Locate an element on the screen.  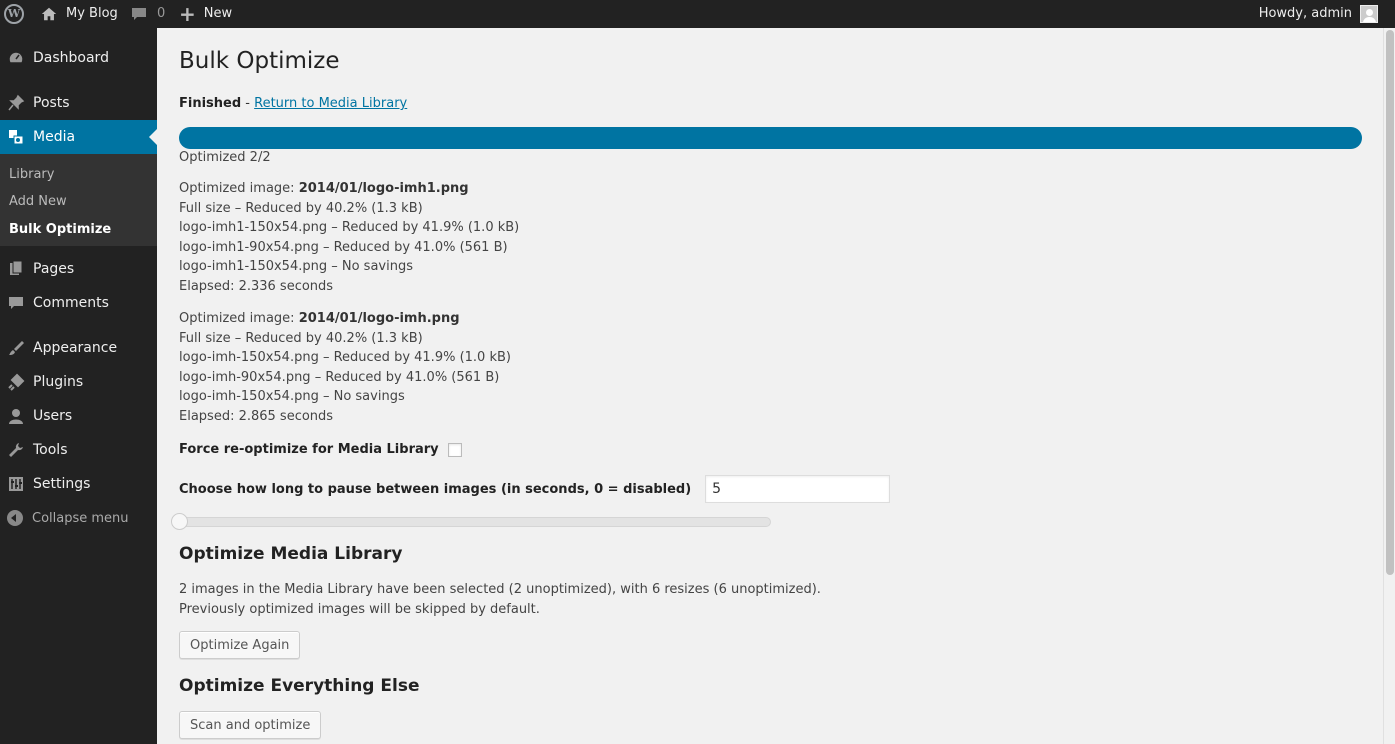
scrollbar-thumb is located at coordinates (1390, 302).